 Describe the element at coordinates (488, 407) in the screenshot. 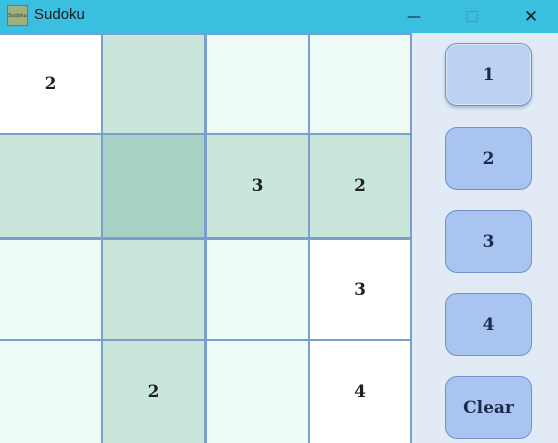

I see `clear-button: Clear` at that location.